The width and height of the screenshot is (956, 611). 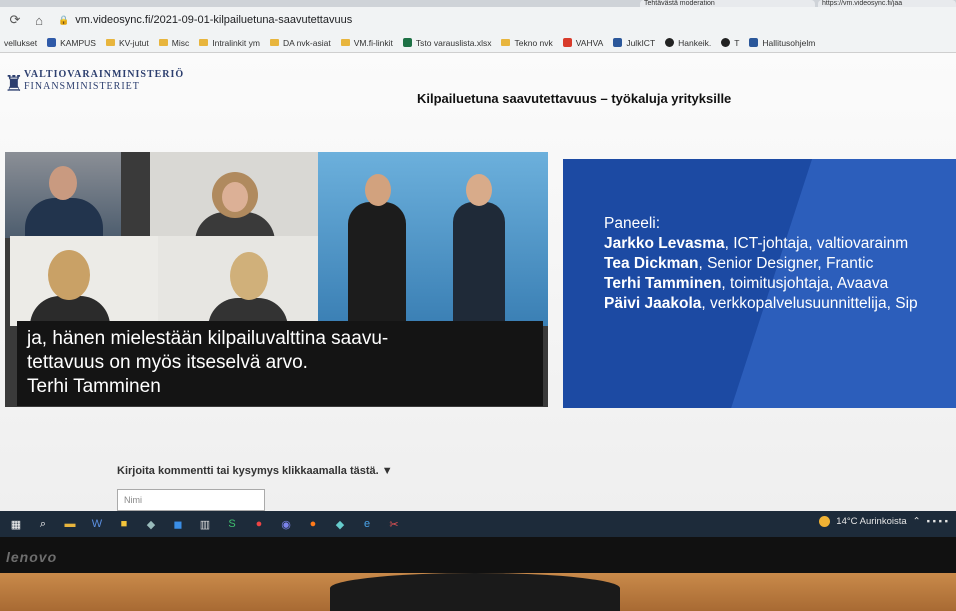 What do you see at coordinates (32, 557) in the screenshot?
I see `monitor-brand: lenovo` at bounding box center [32, 557].